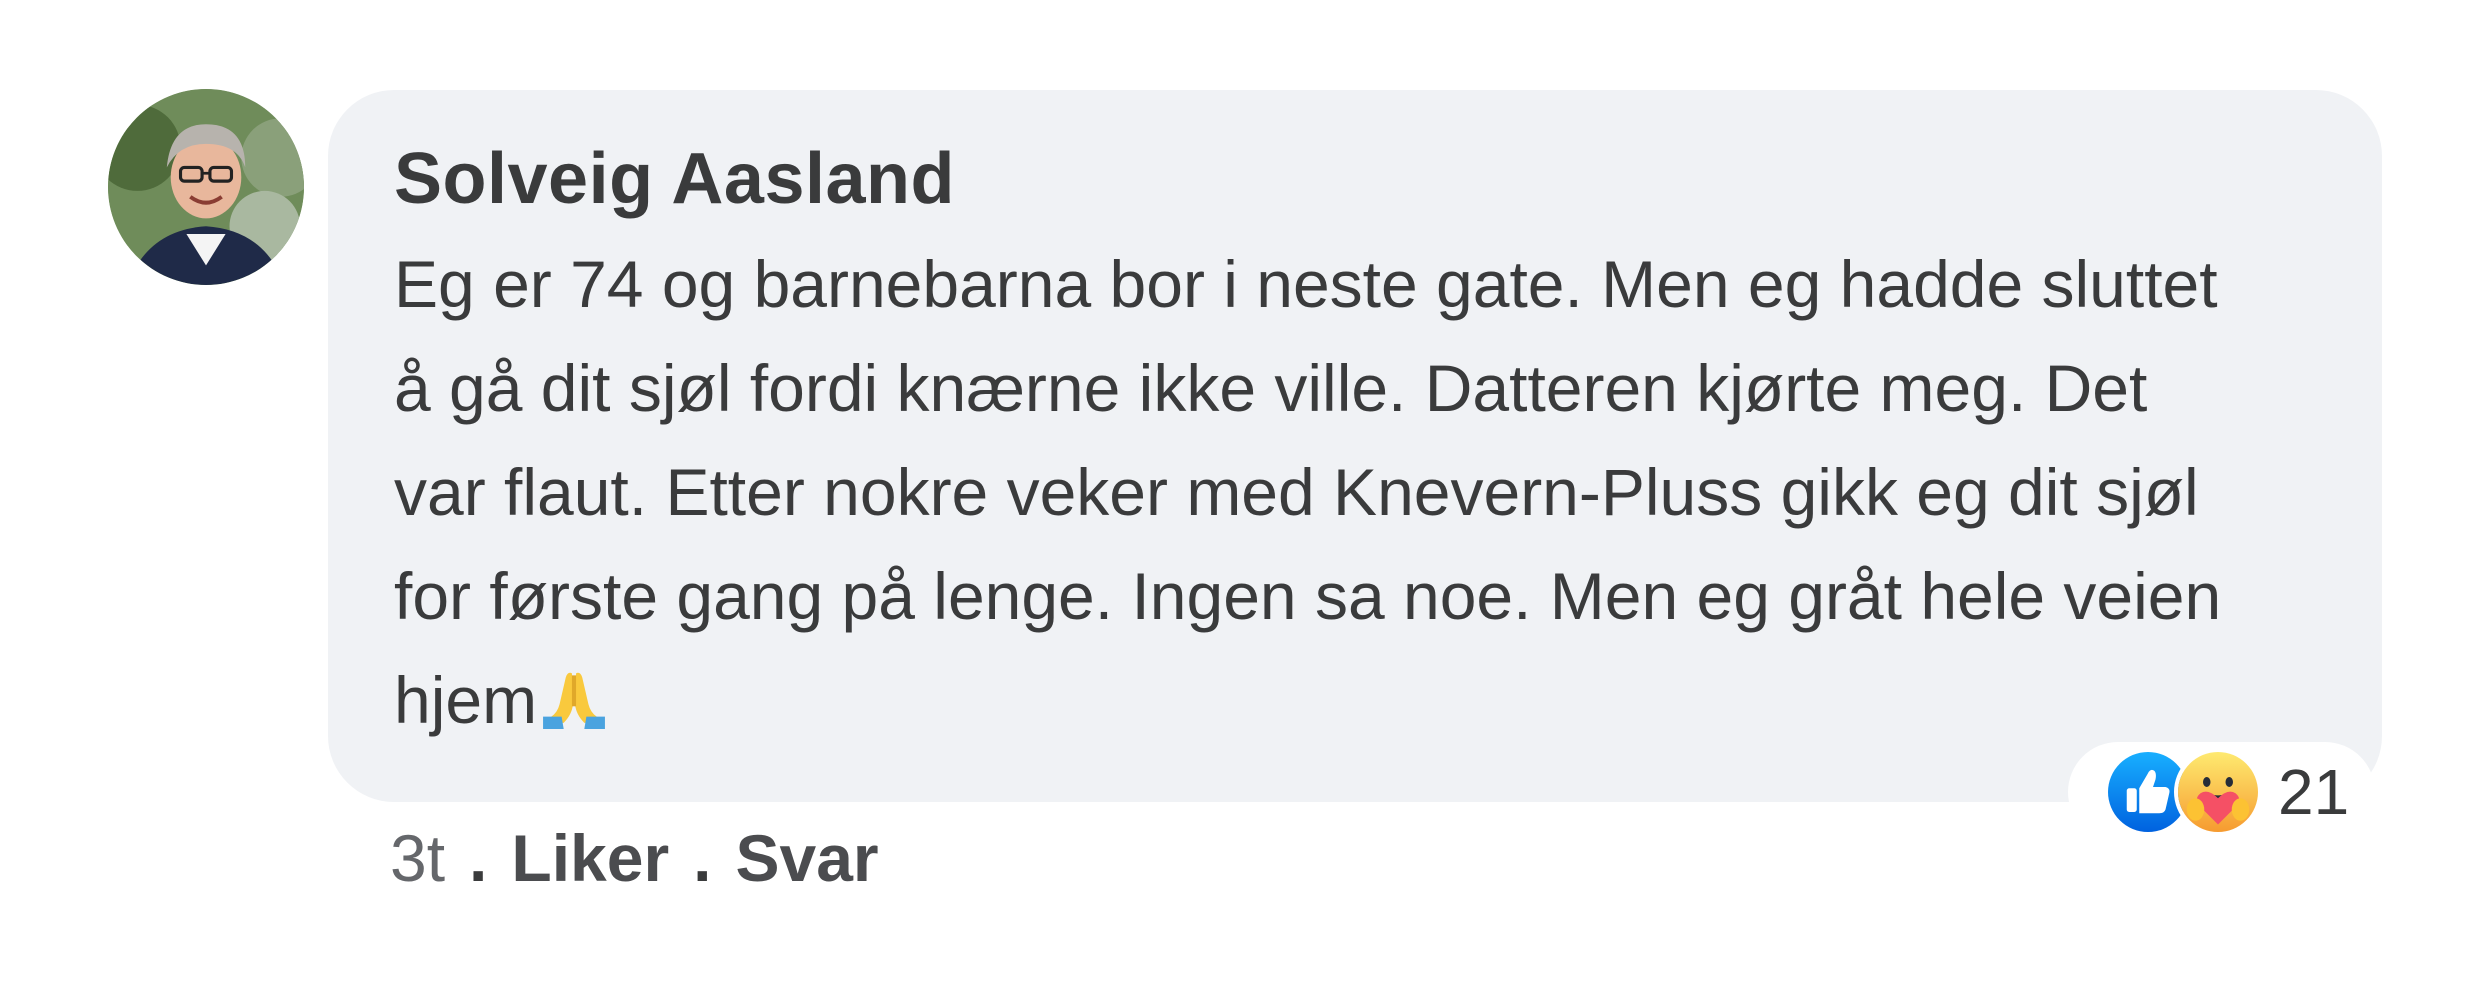  What do you see at coordinates (590, 858) in the screenshot?
I see `like-button: Liker` at bounding box center [590, 858].